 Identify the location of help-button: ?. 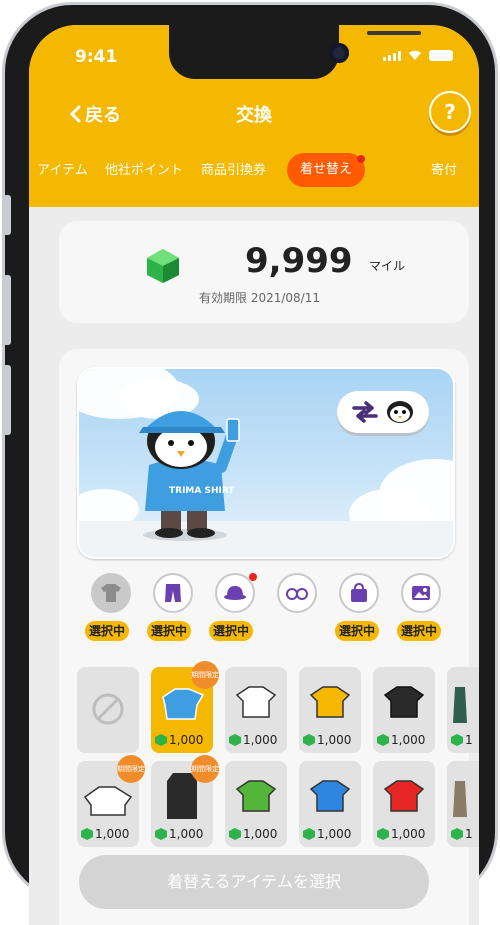
(450, 112).